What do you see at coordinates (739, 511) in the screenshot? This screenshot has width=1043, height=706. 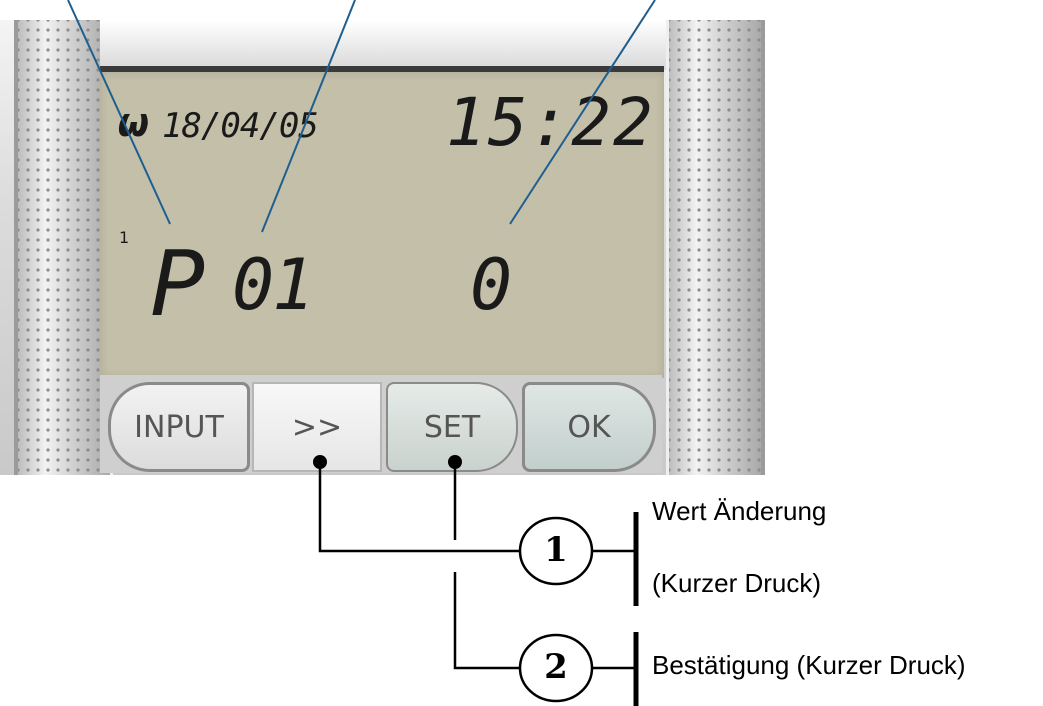 I see `step-1-title: Wert Änderung` at bounding box center [739, 511].